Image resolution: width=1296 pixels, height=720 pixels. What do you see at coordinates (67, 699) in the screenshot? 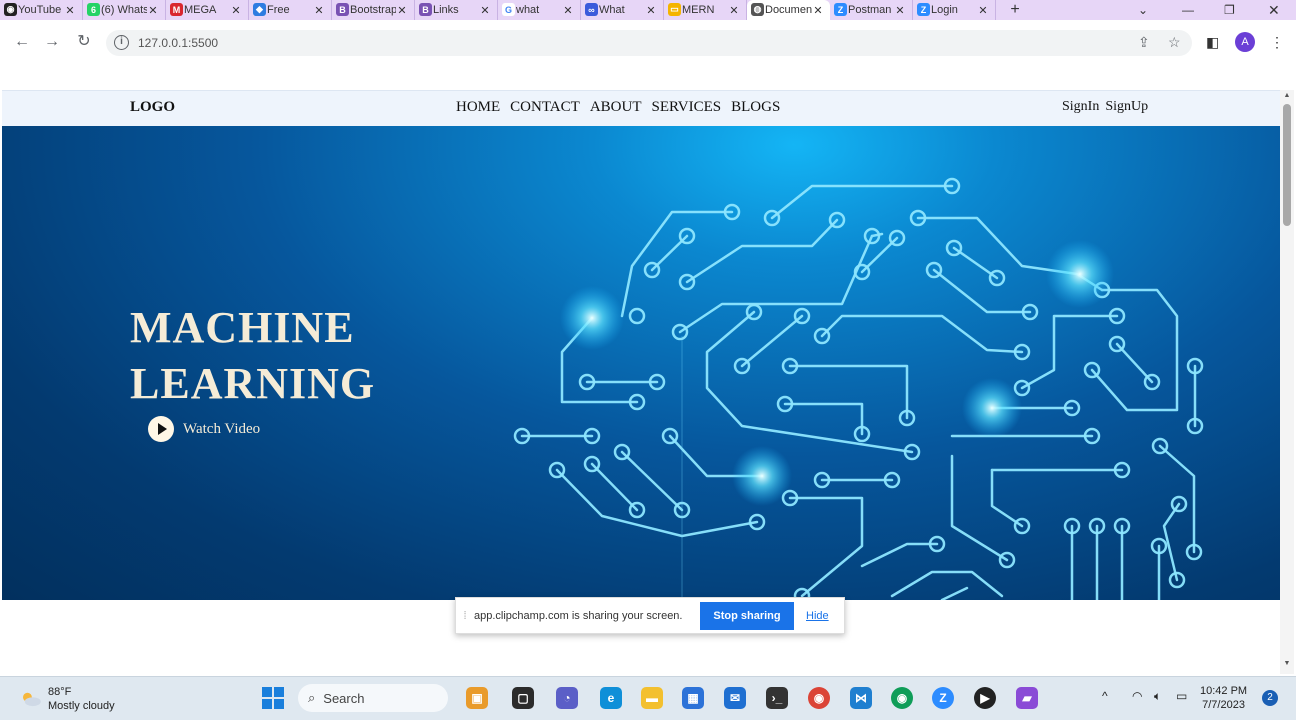
I see `weather-widget: 88°F Mostly cloudy` at bounding box center [67, 699].